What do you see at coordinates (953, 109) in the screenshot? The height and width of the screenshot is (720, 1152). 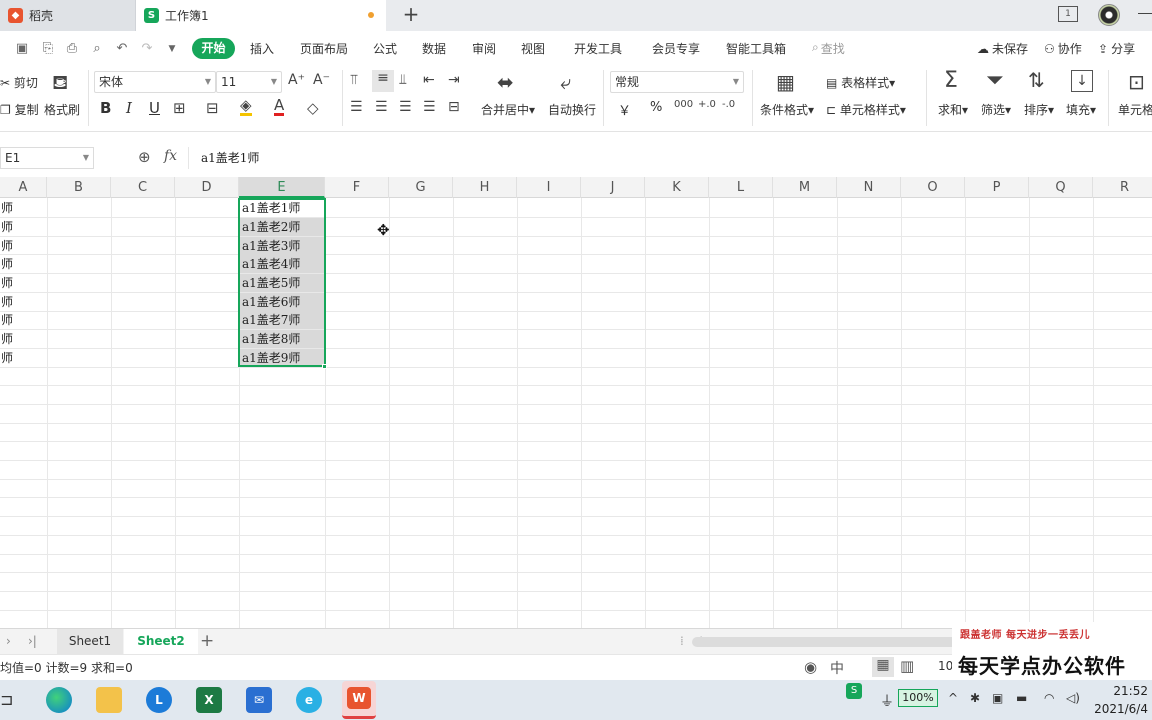 I see `sum-button: 求和▾` at bounding box center [953, 109].